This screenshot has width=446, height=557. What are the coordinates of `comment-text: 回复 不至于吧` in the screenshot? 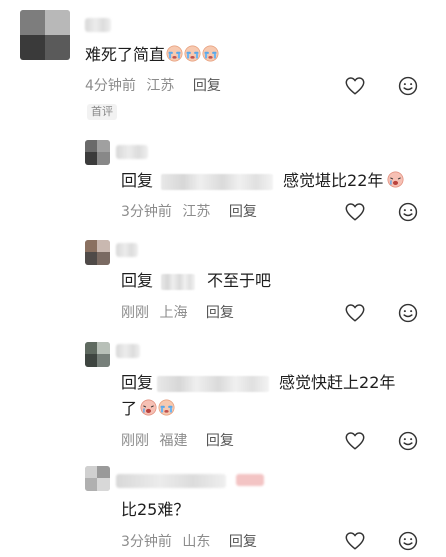 It's located at (196, 280).